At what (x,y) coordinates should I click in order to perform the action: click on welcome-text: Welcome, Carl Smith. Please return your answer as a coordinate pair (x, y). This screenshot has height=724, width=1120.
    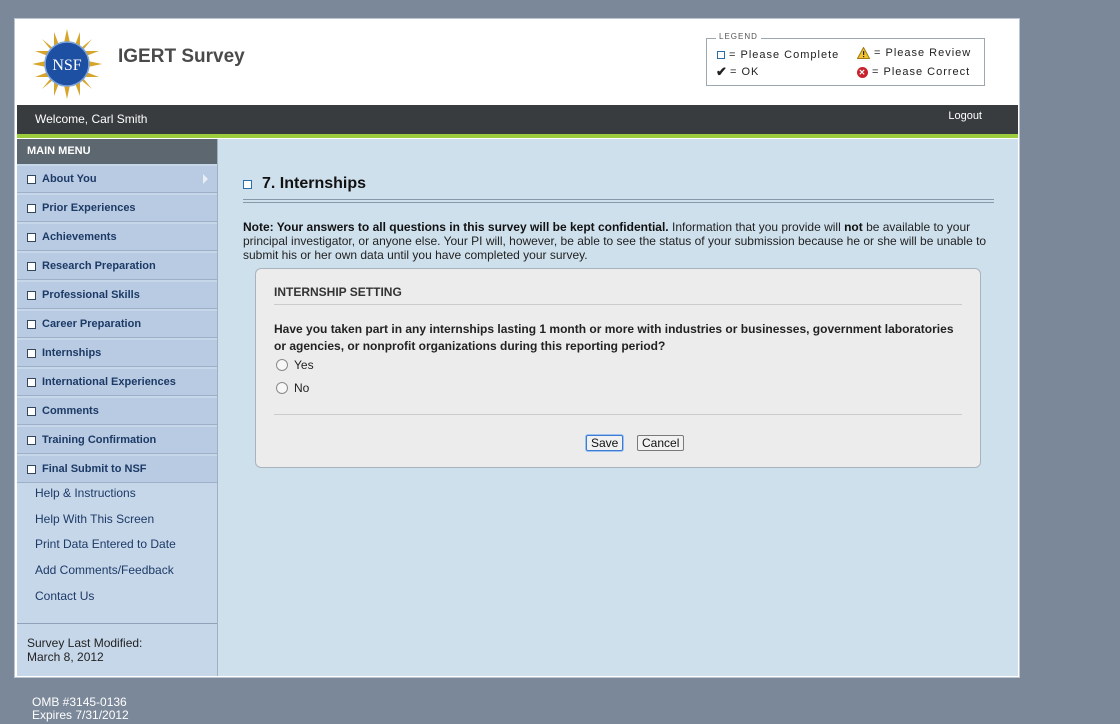
    Looking at the image, I should click on (91, 119).